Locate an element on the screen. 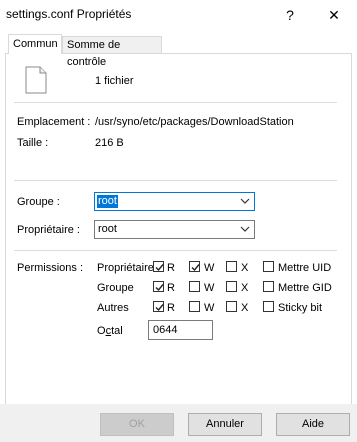  size-label: Taille : is located at coordinates (33, 143).